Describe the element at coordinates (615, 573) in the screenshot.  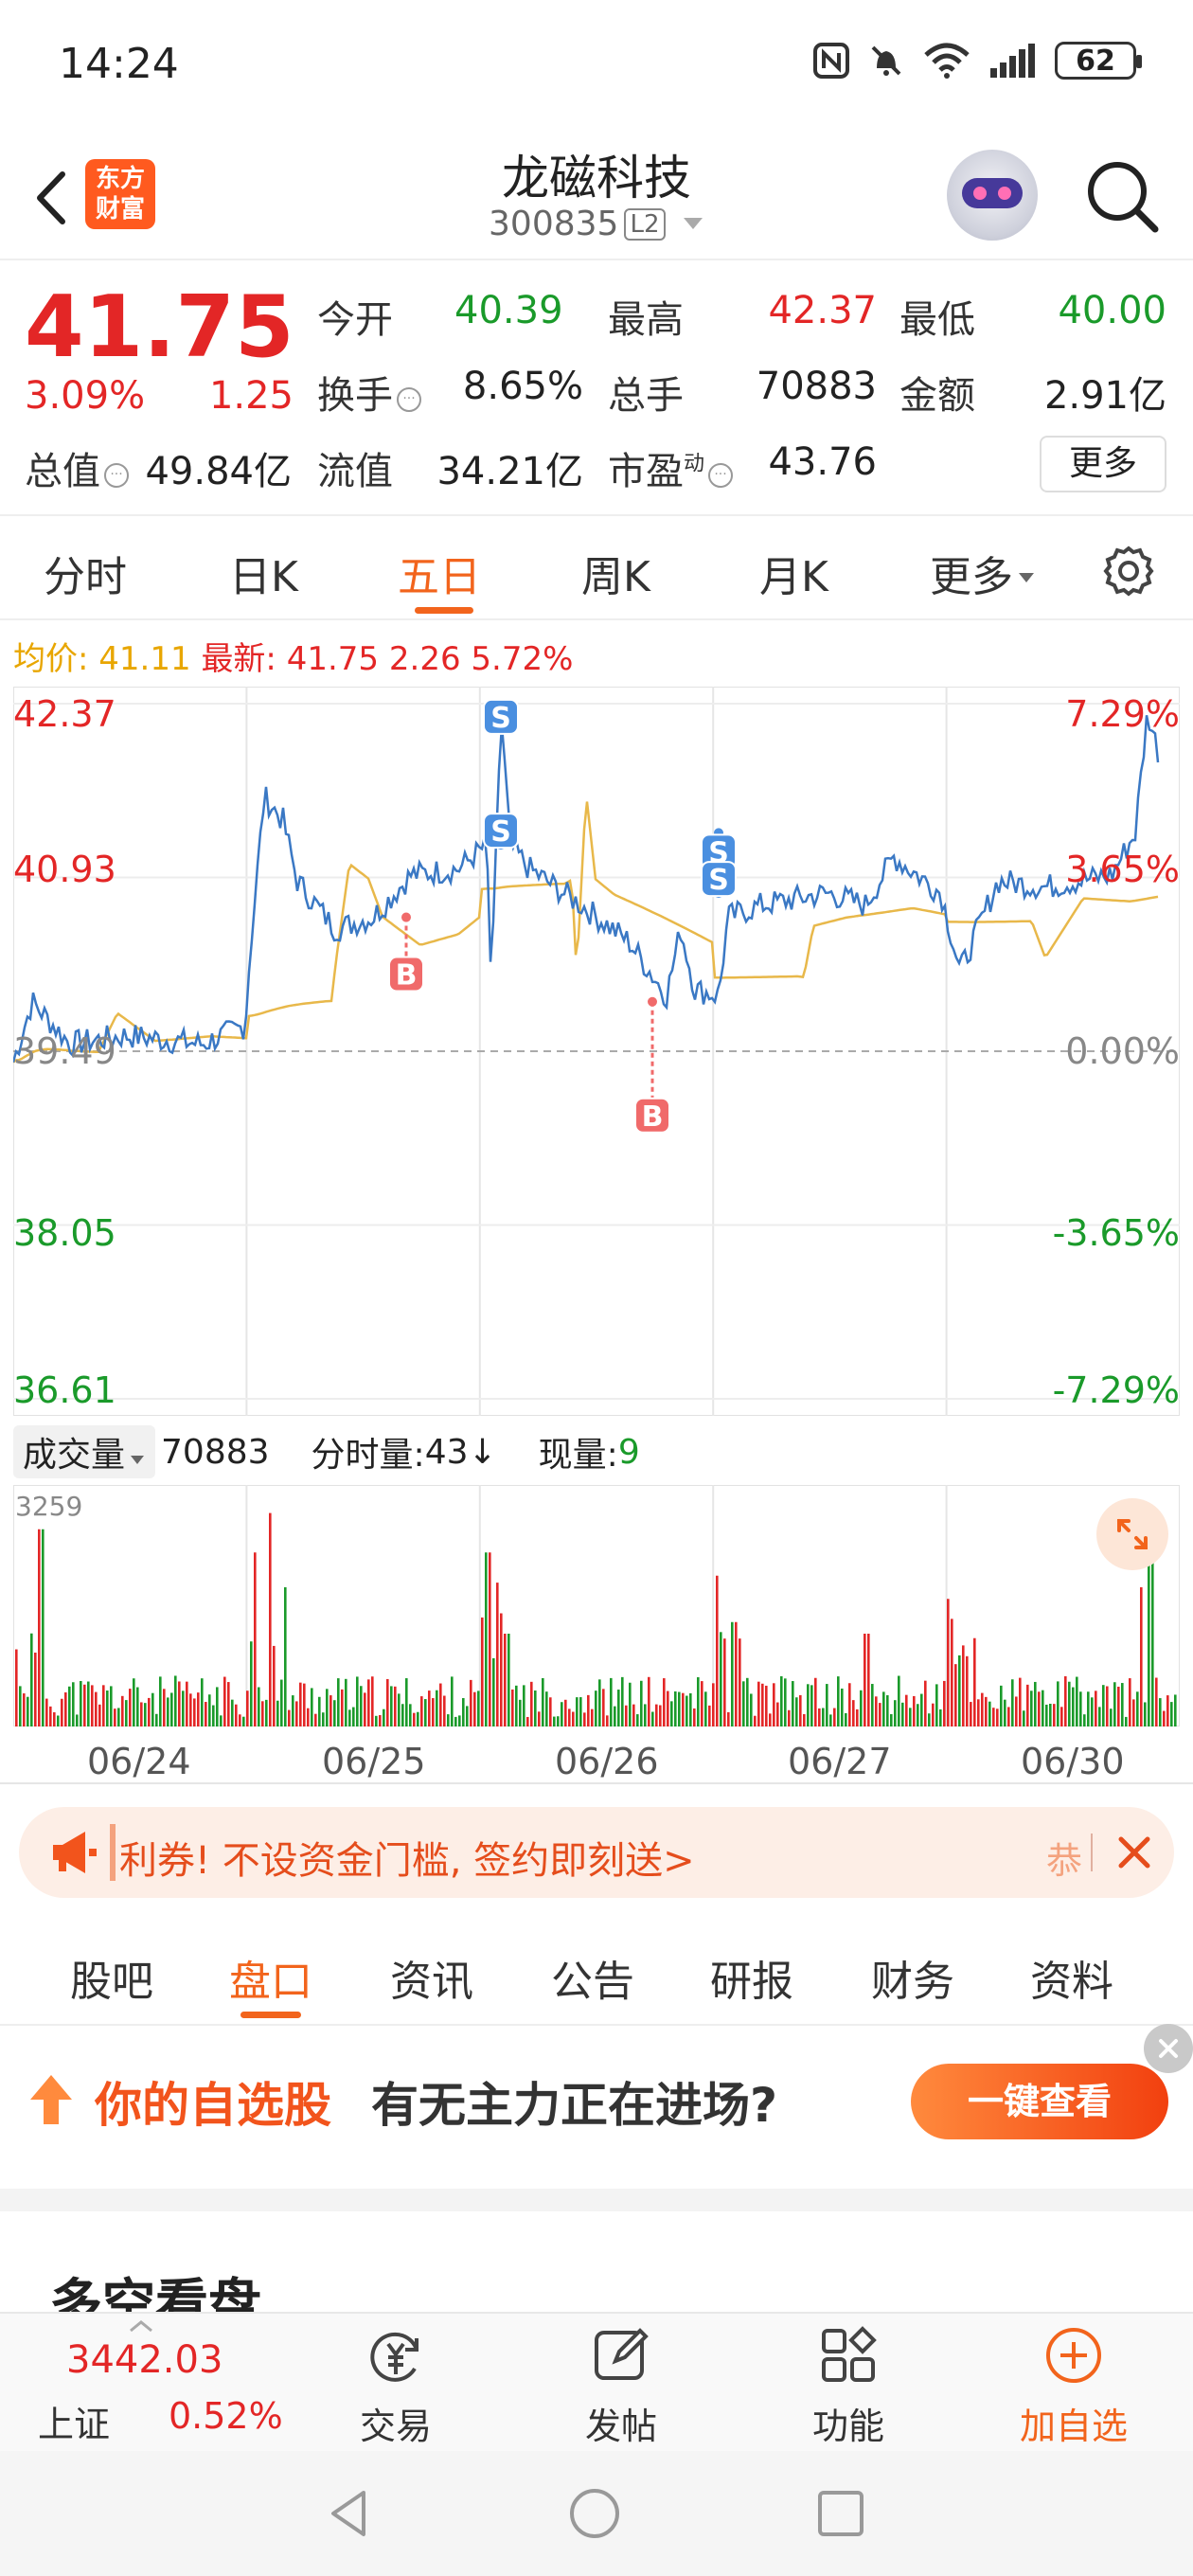
I see `tab-weekly-k: 周K` at that location.